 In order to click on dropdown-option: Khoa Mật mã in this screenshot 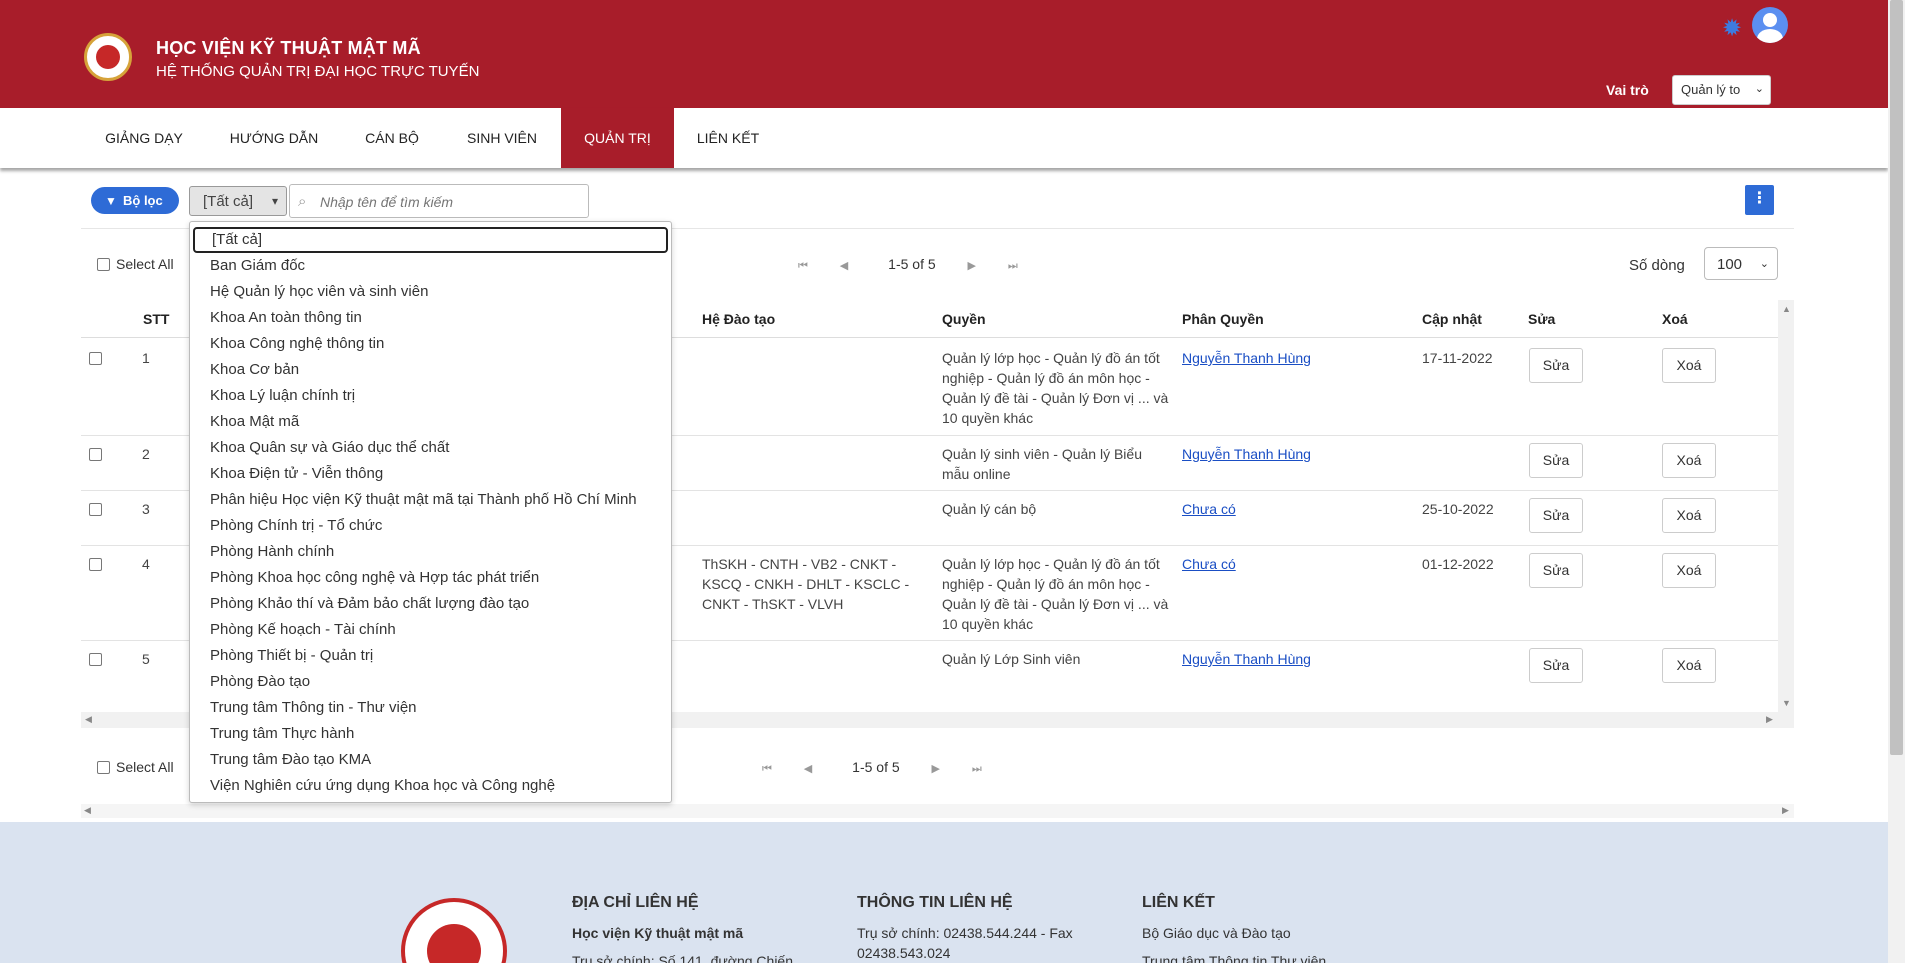, I will do `click(254, 422)`.